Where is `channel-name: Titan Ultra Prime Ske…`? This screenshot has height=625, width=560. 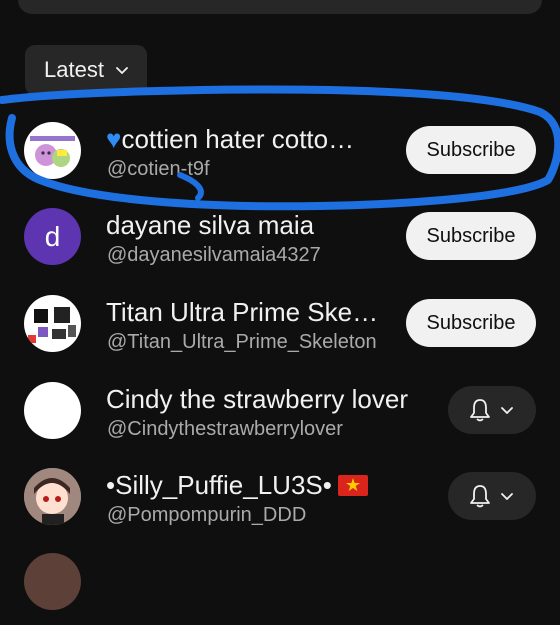
channel-name: Titan Ultra Prime Ske… is located at coordinates (242, 312).